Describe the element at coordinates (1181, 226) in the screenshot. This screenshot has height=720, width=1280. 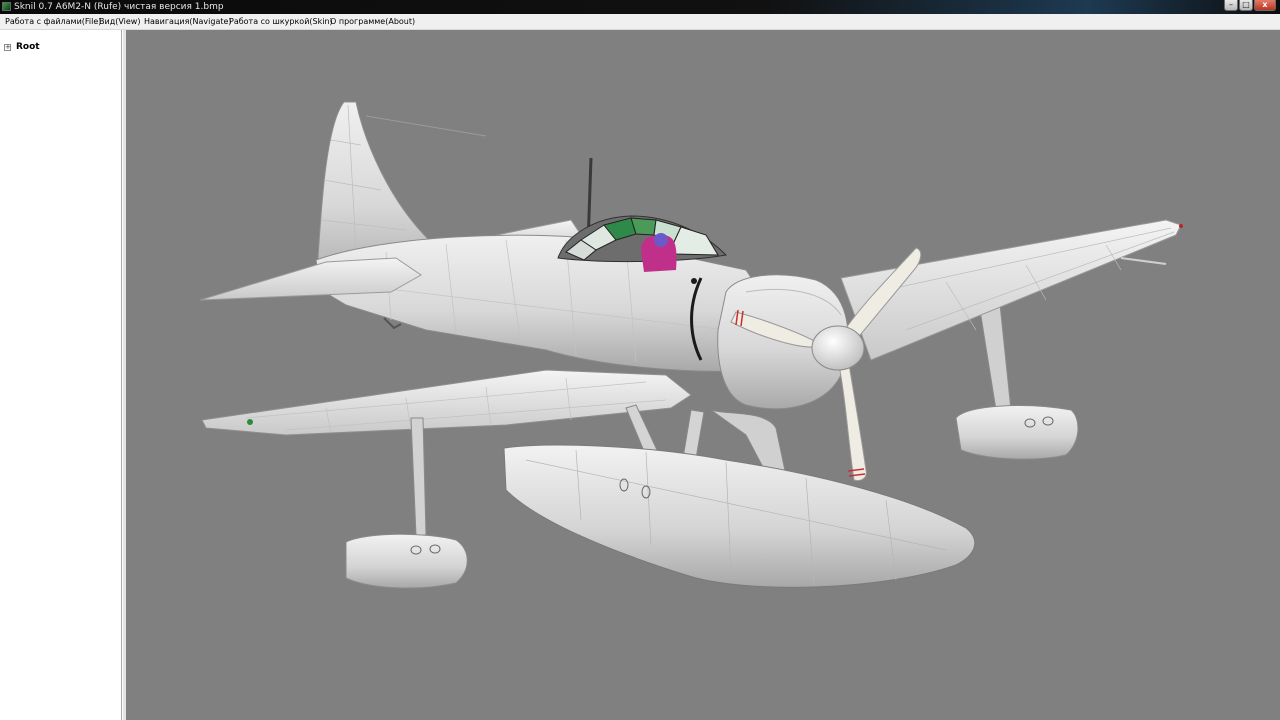
I see `wingtip-light` at that location.